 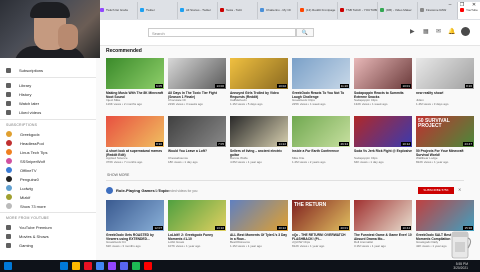 What do you see at coordinates (282, 144) in the screenshot?
I see `video-duration: 14:22` at bounding box center [282, 144].